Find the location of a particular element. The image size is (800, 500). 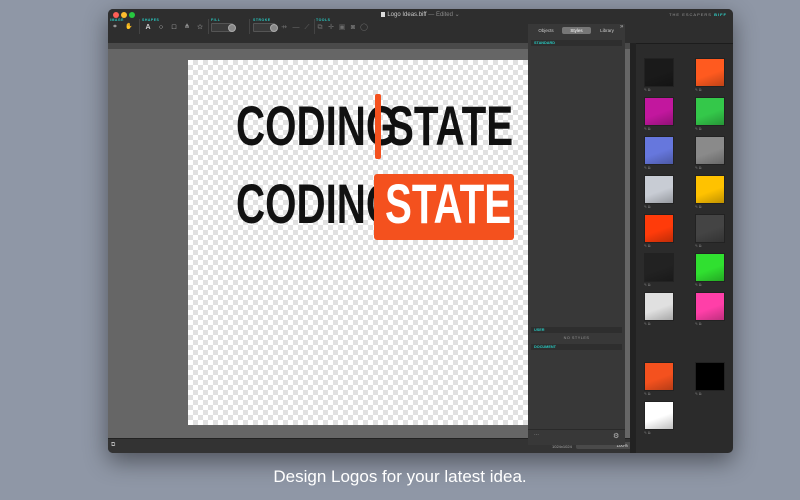

fill-options-button is located at coordinates (232, 28).